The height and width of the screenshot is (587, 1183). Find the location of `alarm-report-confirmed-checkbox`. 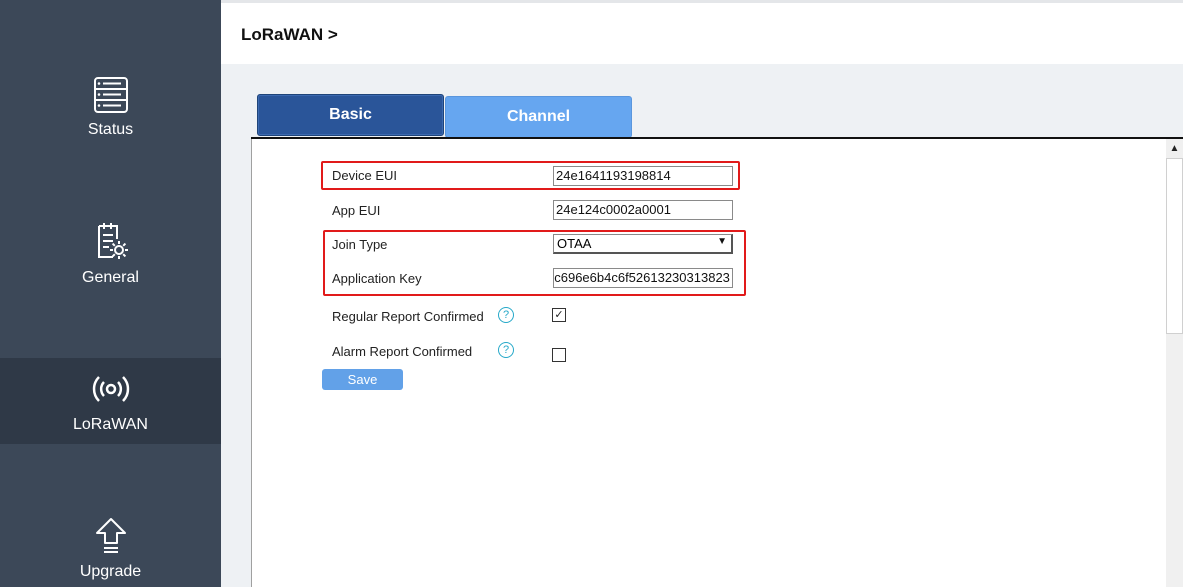

alarm-report-confirmed-checkbox is located at coordinates (559, 355).